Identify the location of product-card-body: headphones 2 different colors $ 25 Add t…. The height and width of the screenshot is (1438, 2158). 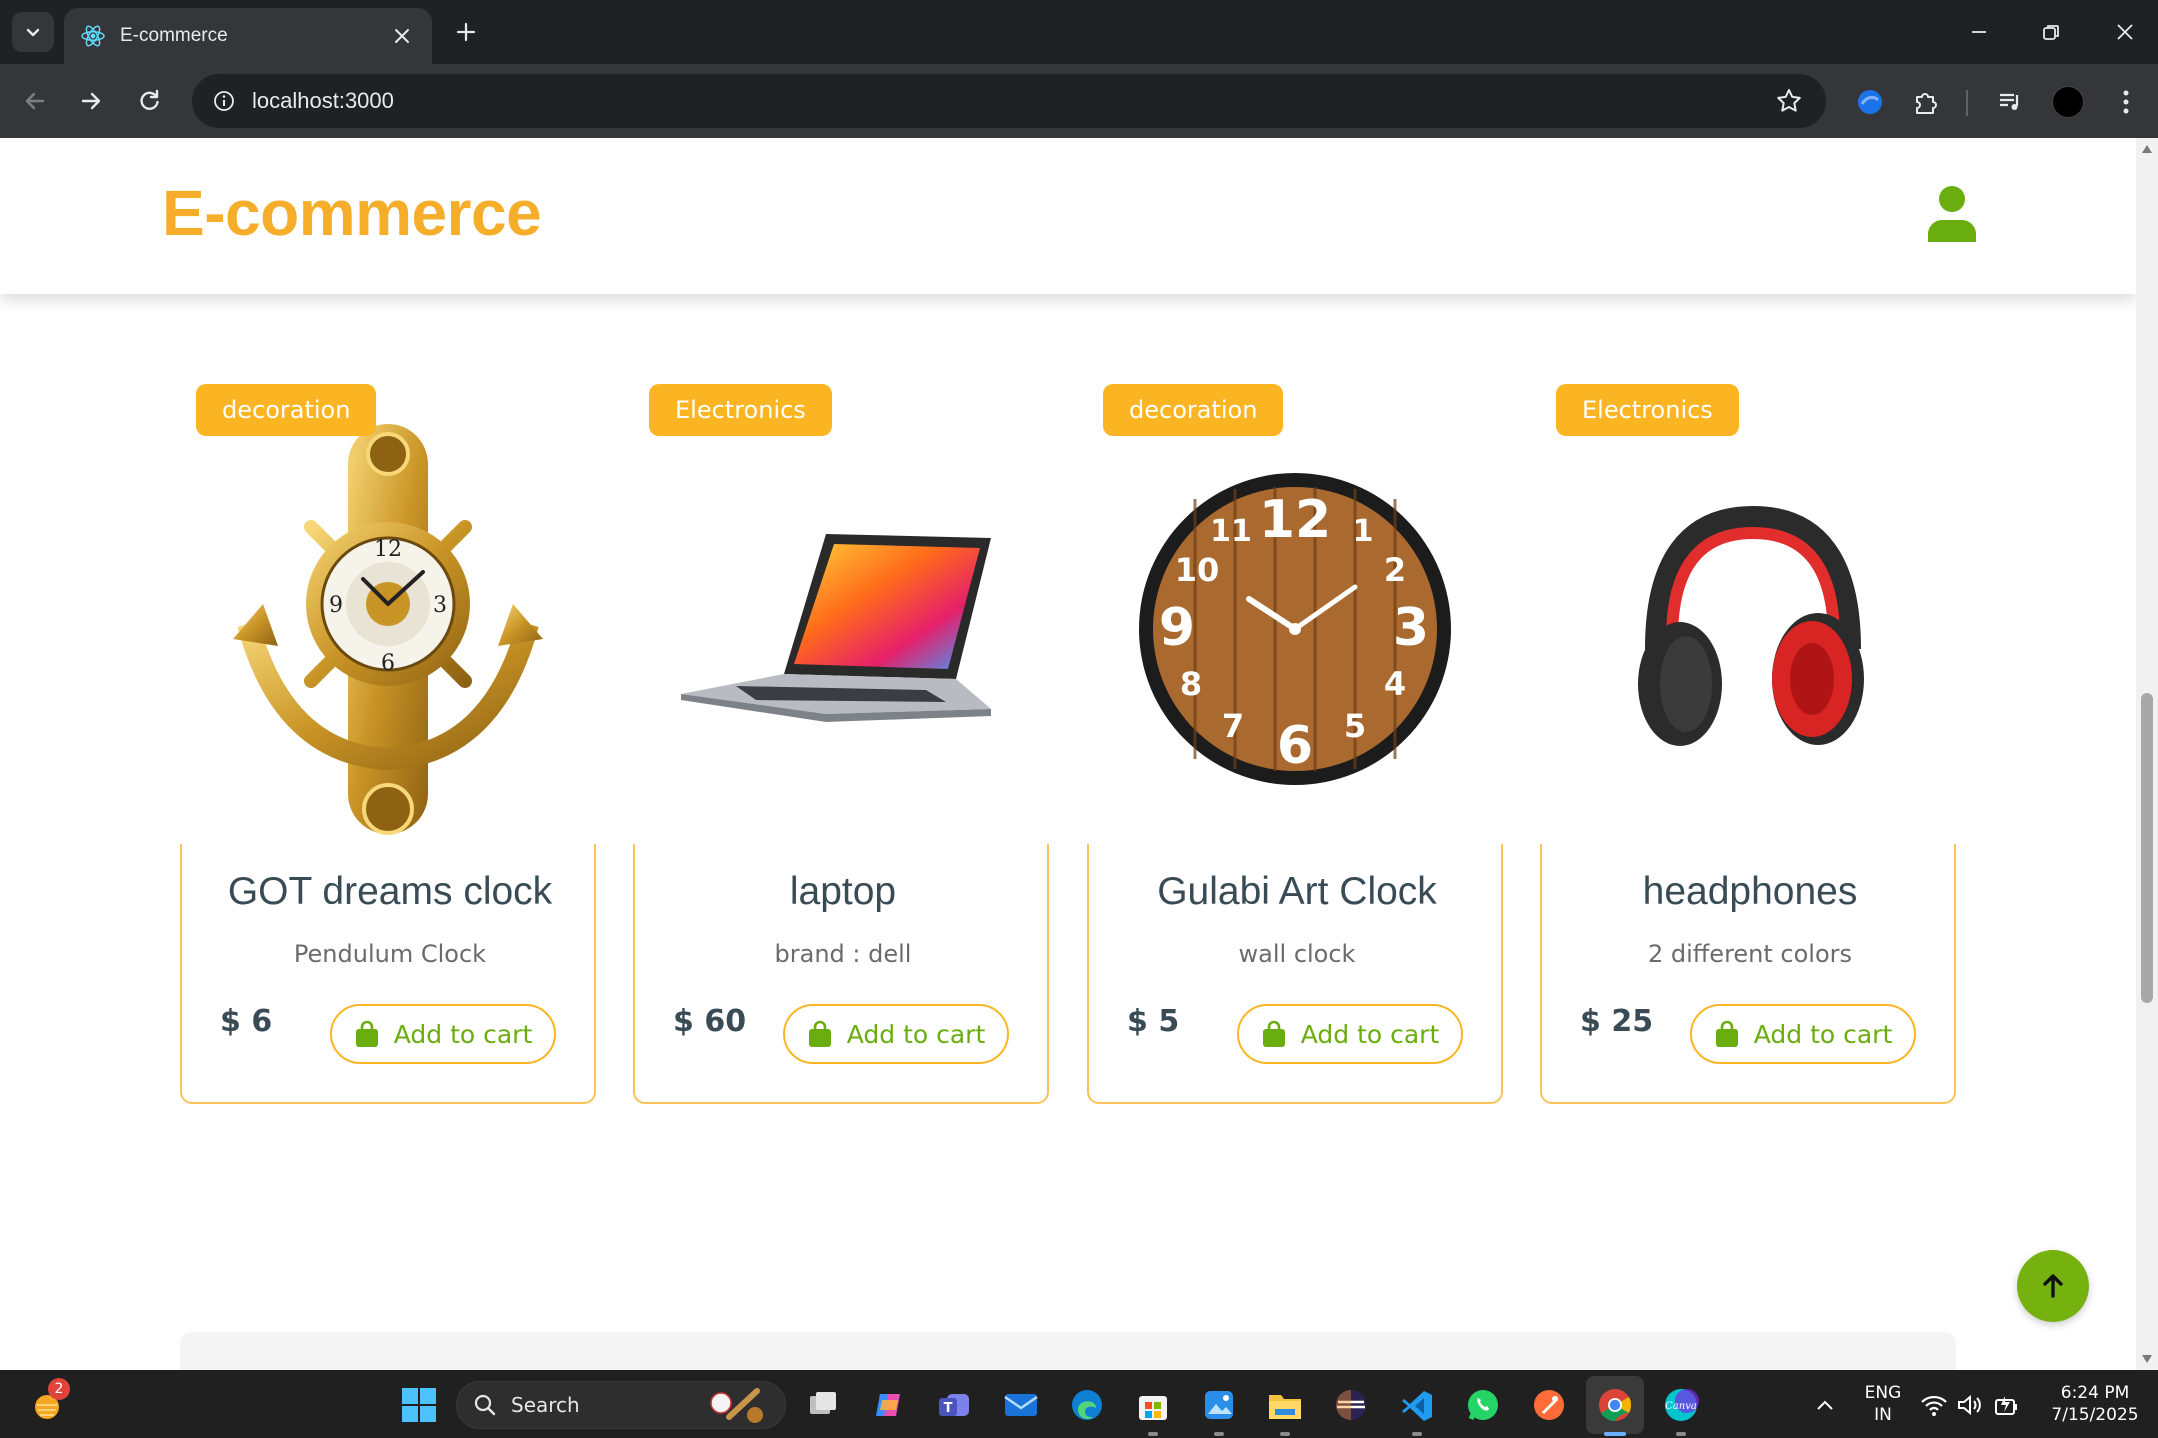
(1748, 974).